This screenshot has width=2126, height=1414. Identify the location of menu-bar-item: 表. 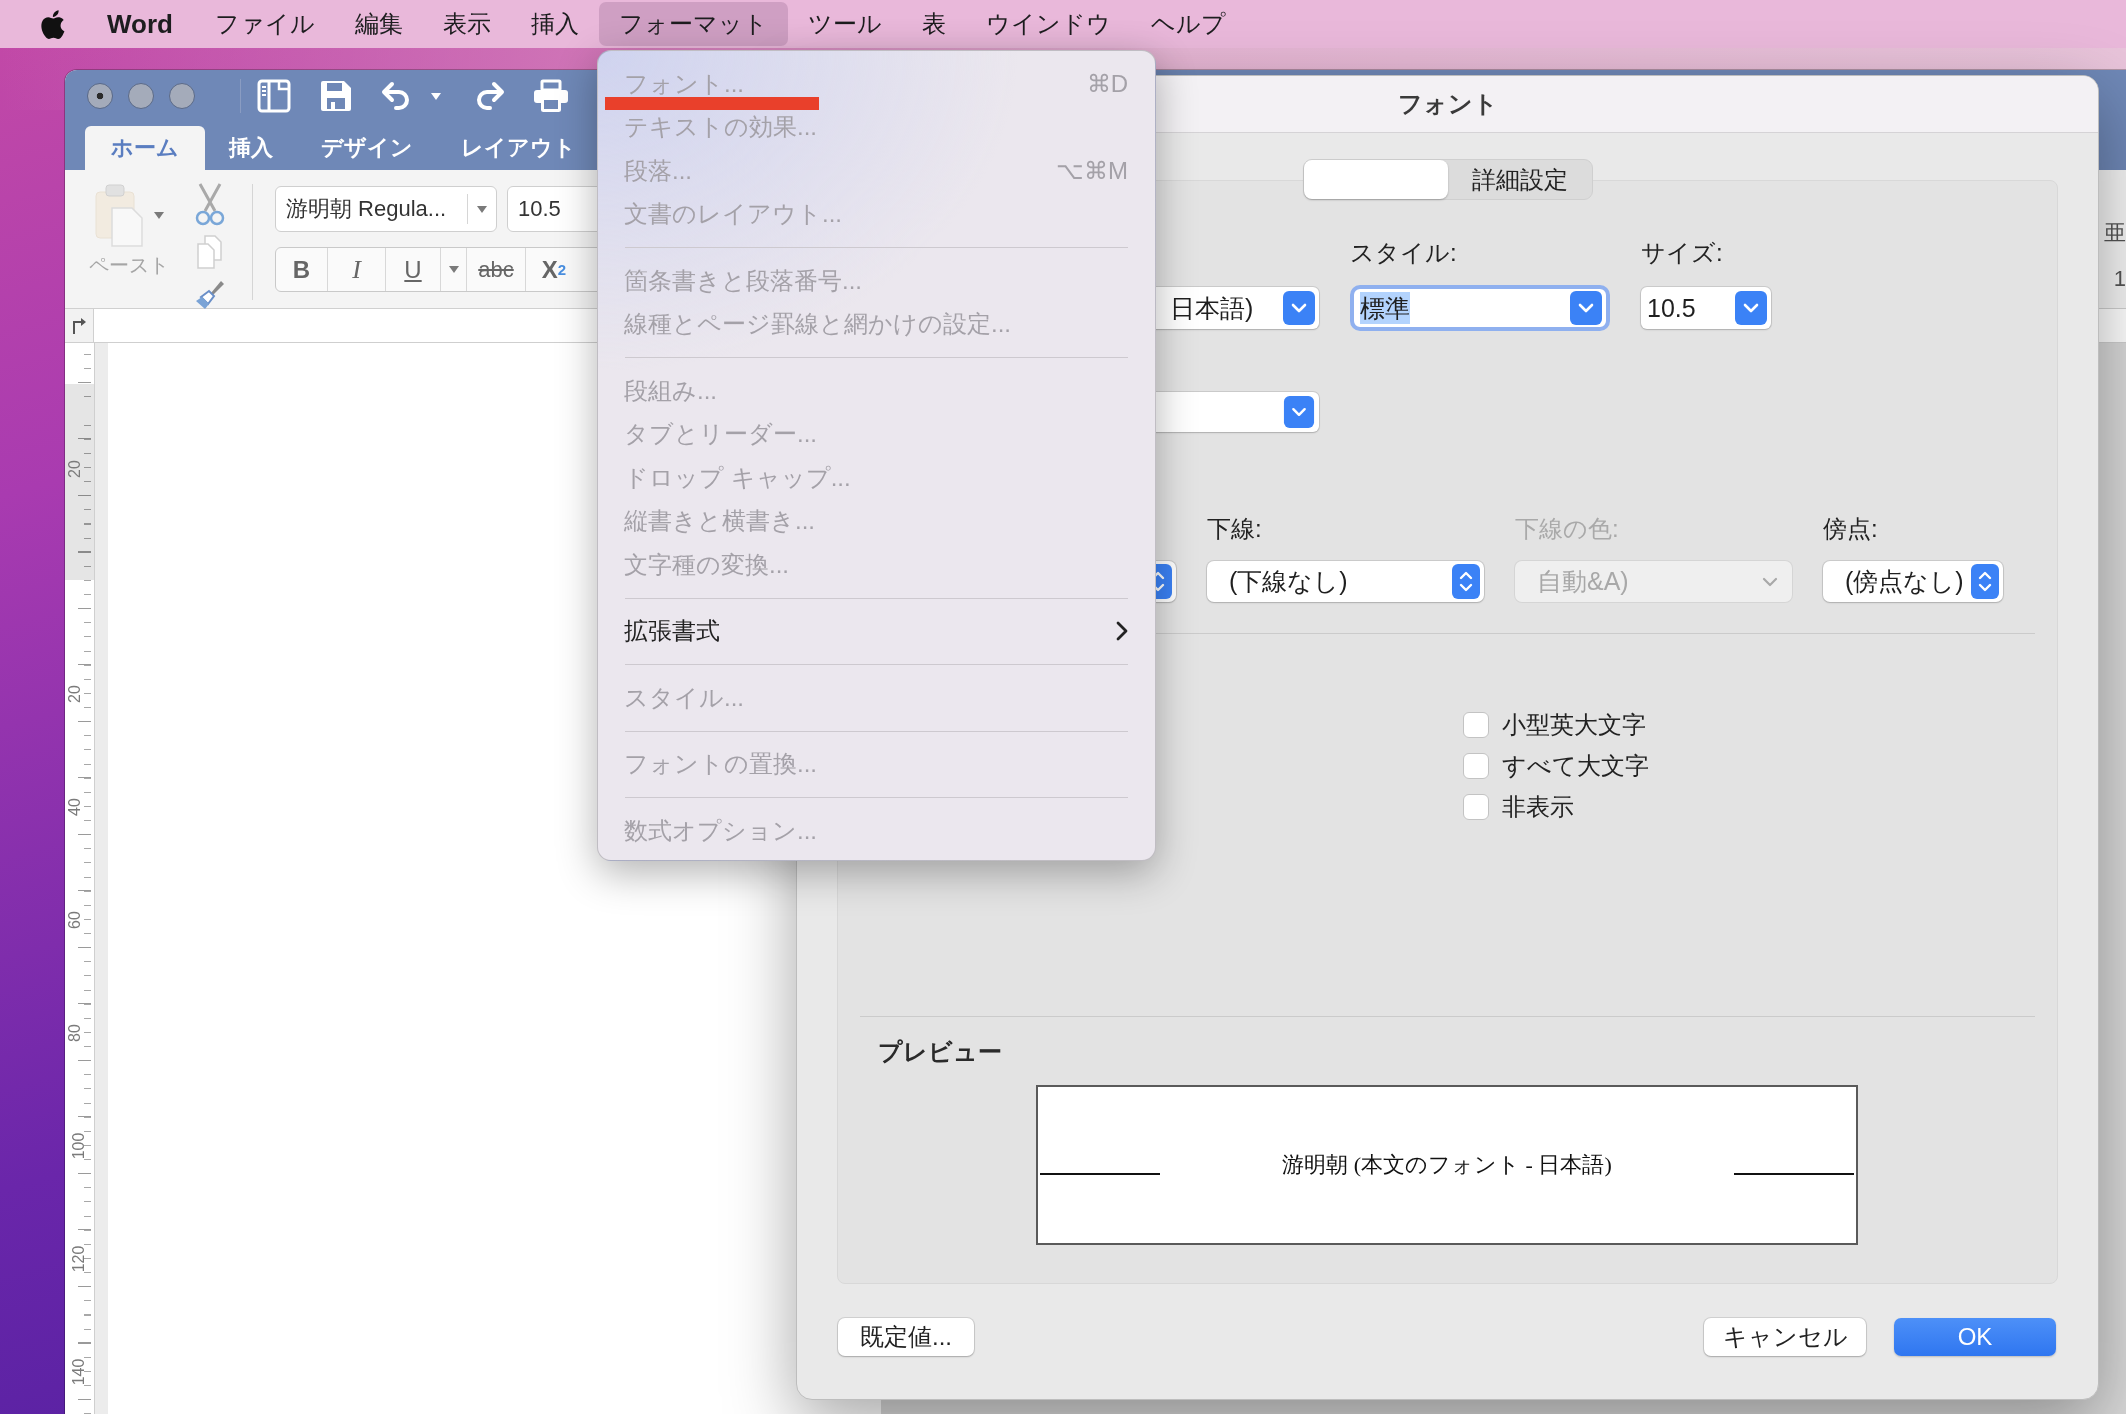
(933, 24).